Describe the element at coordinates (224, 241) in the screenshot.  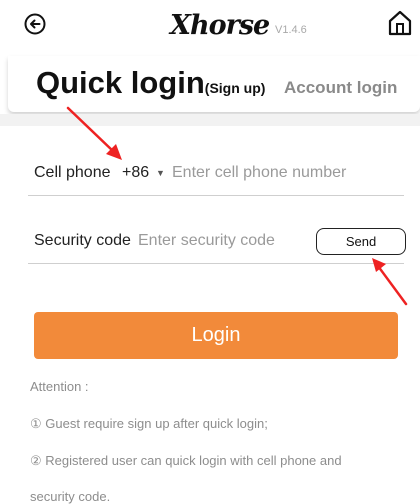
I see `security-code-input` at that location.